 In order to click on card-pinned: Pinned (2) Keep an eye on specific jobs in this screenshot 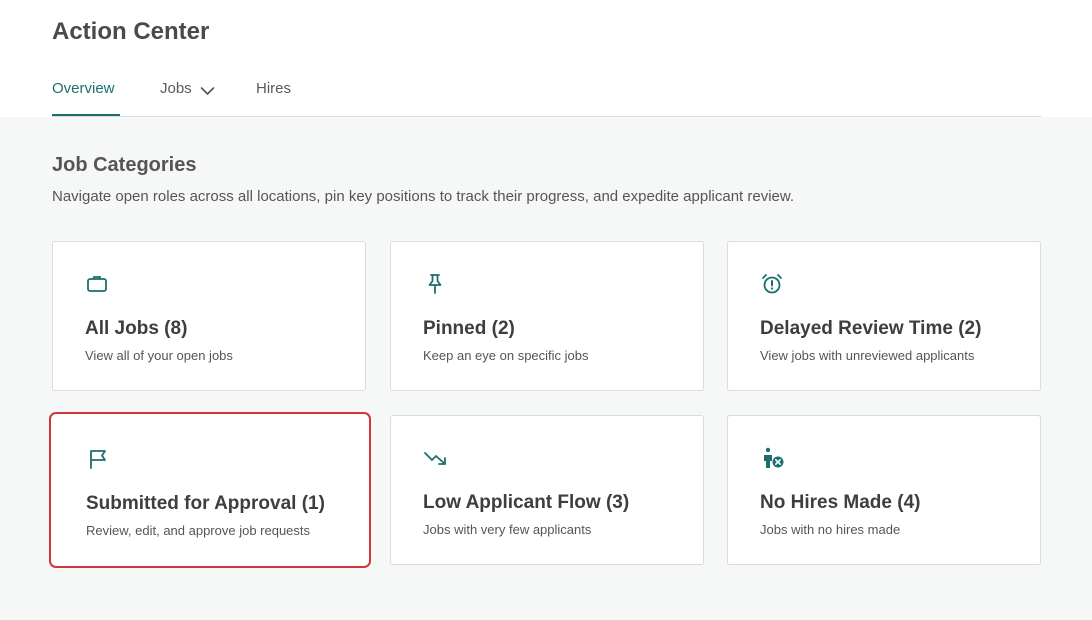, I will do `click(547, 316)`.